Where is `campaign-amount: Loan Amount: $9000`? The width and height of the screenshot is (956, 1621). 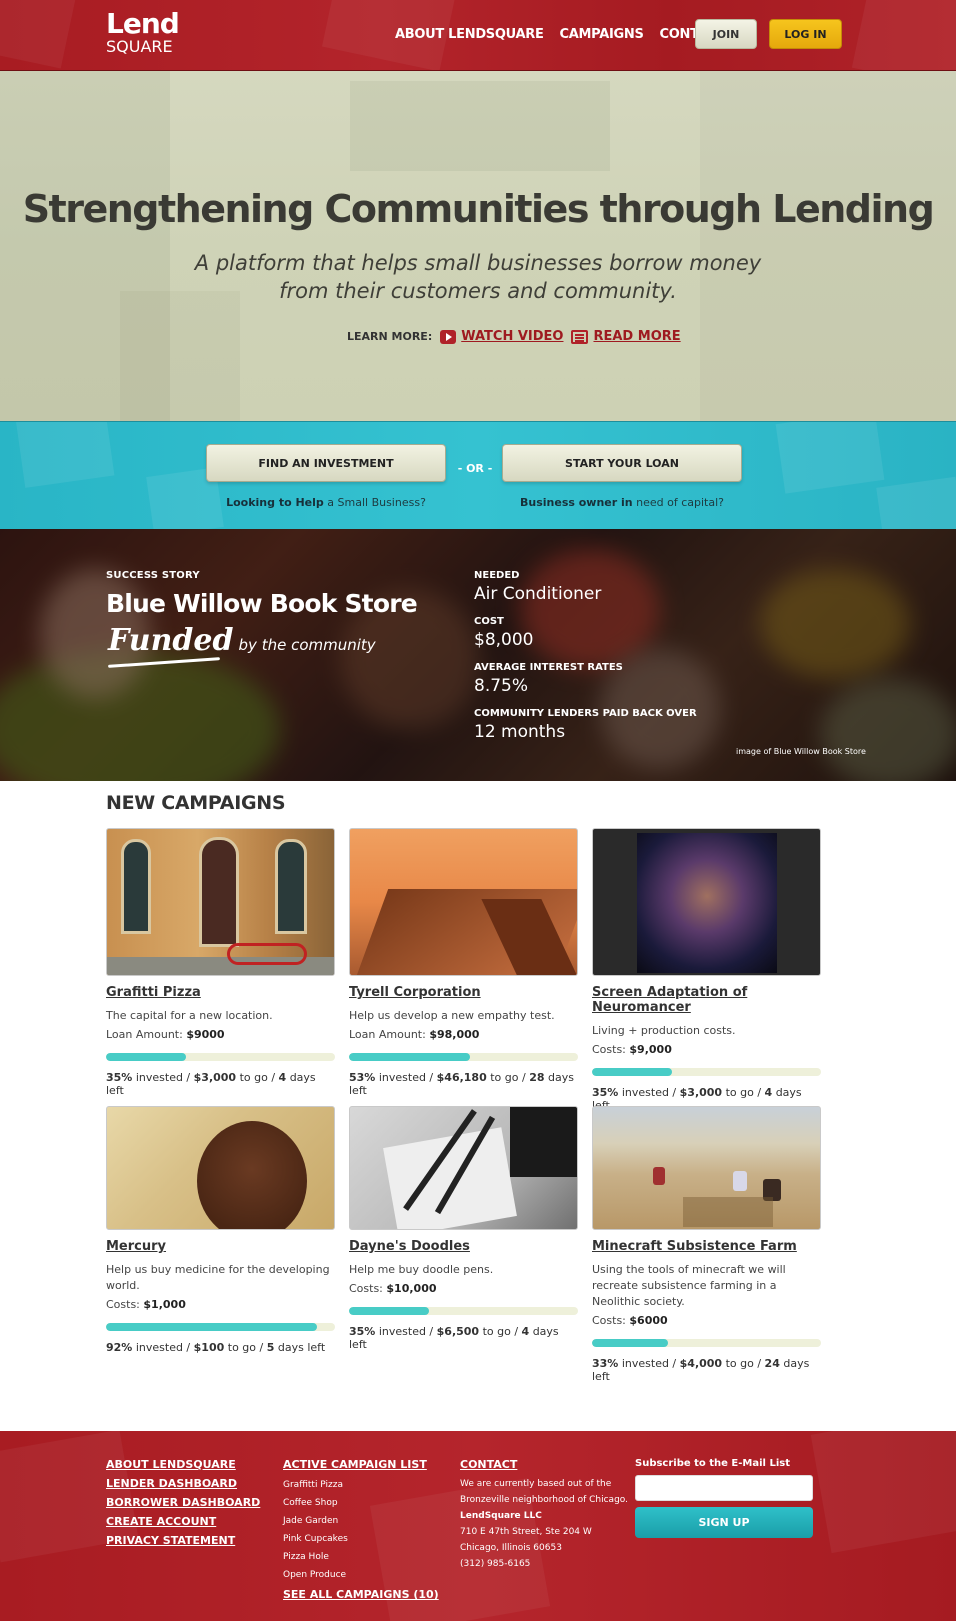
campaign-amount: Loan Amount: $9000 is located at coordinates (220, 1034).